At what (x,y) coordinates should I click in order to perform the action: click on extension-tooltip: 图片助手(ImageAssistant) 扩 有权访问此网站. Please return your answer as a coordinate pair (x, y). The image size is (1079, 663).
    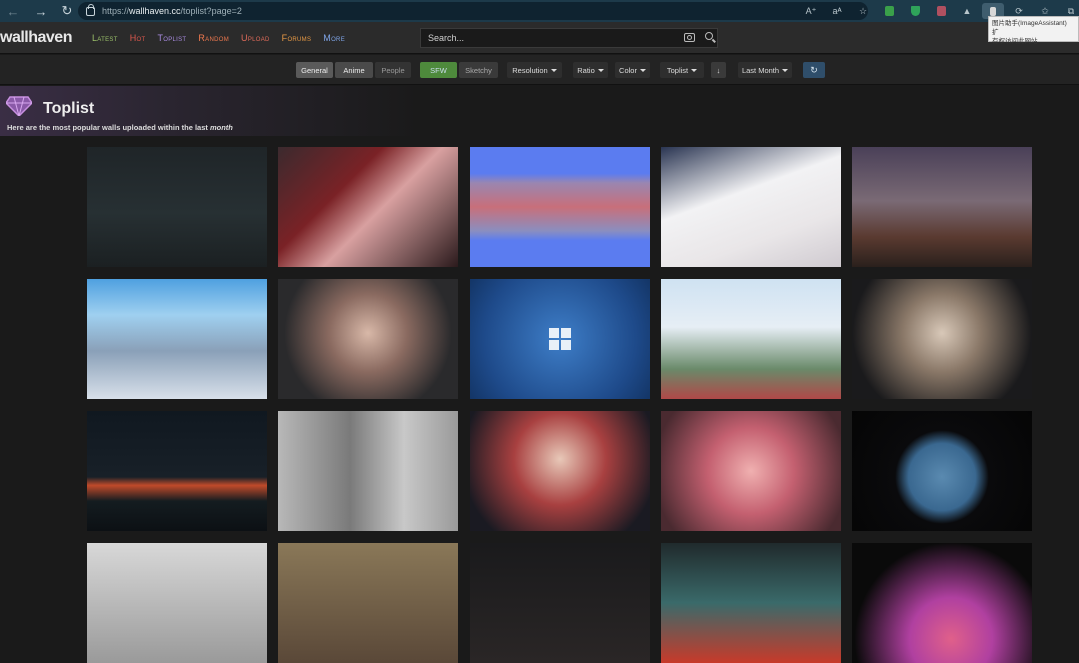
    Looking at the image, I should click on (1033, 30).